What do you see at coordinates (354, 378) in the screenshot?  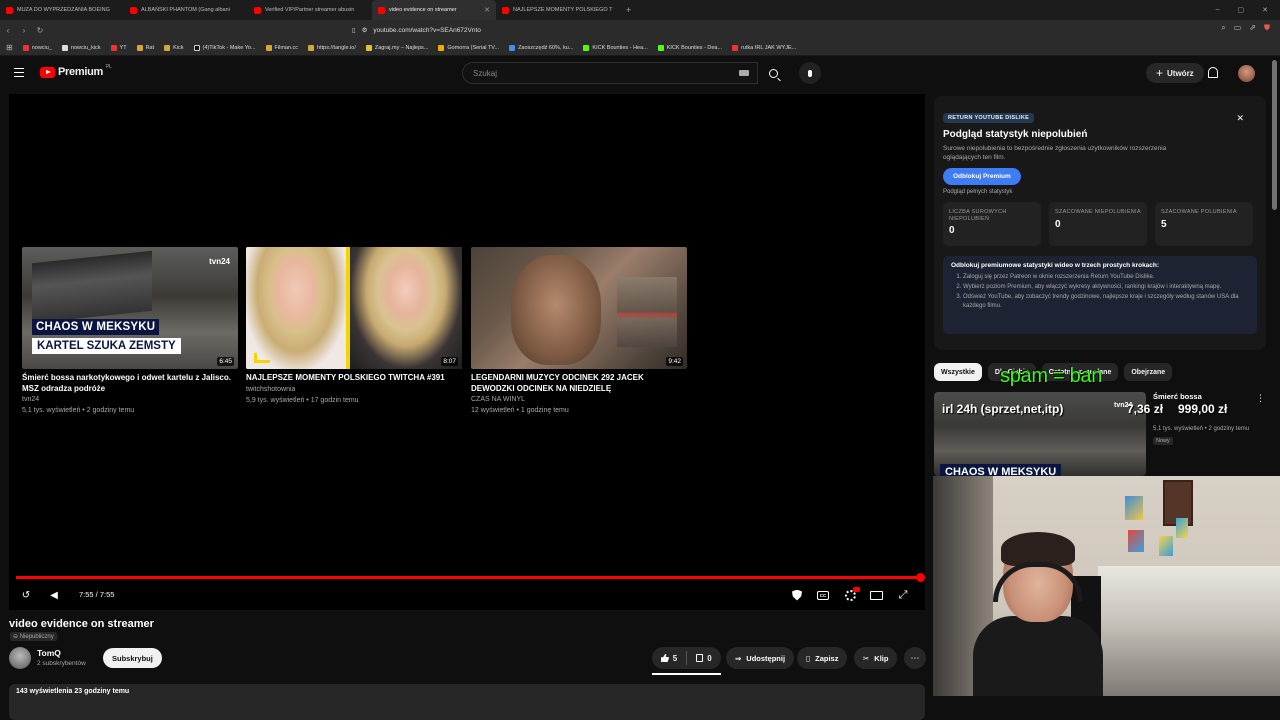 I see `video-title: NAJLEPSZE MOMENTY POLSKIEGO TWITCHA #391` at bounding box center [354, 378].